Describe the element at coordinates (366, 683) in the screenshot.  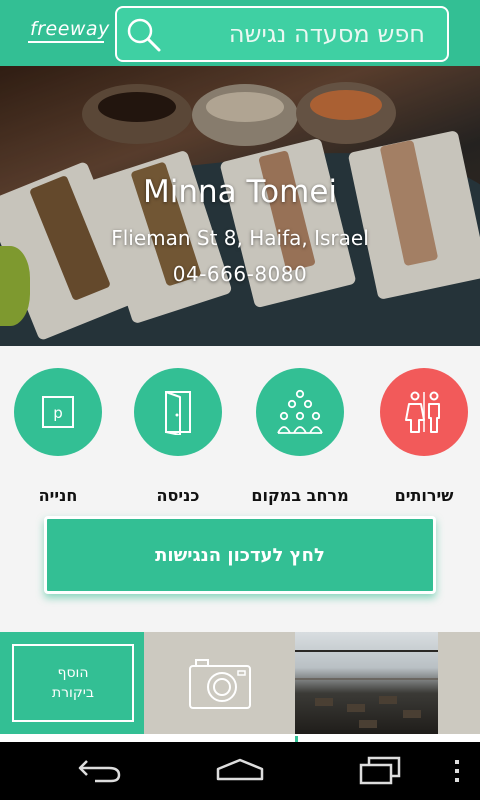
I see `restaurant-photo` at that location.